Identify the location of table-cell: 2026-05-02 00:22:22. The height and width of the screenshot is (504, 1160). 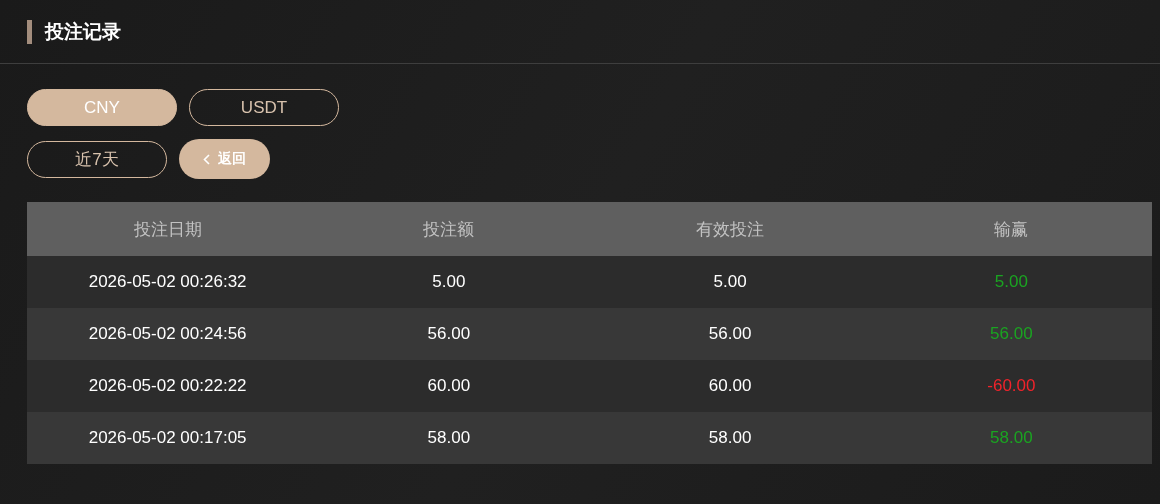
(168, 386).